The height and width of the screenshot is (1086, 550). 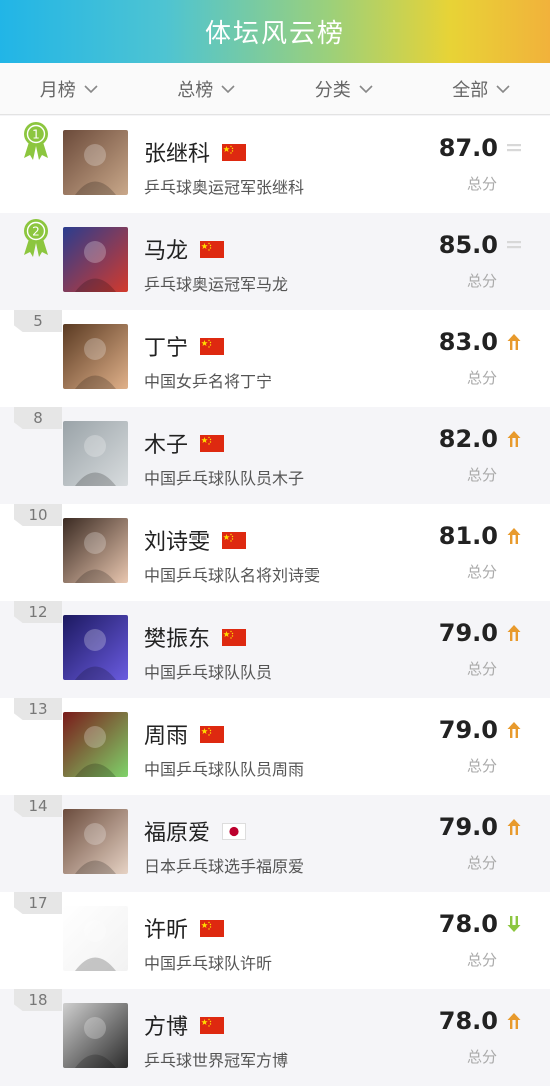 What do you see at coordinates (275, 358) in the screenshot?
I see `ranking-row: 5 丁宁 中国女乒名将丁宁 83.0 总分` at bounding box center [275, 358].